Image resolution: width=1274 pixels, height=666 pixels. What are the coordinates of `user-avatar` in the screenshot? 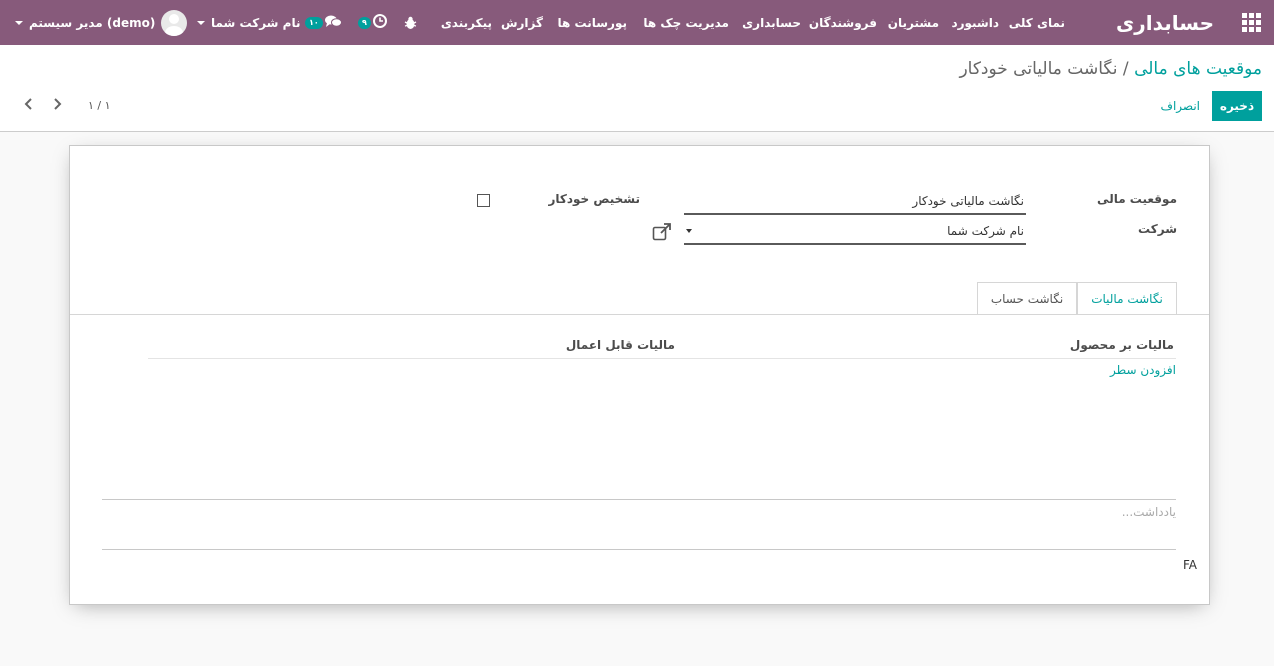 It's located at (174, 22).